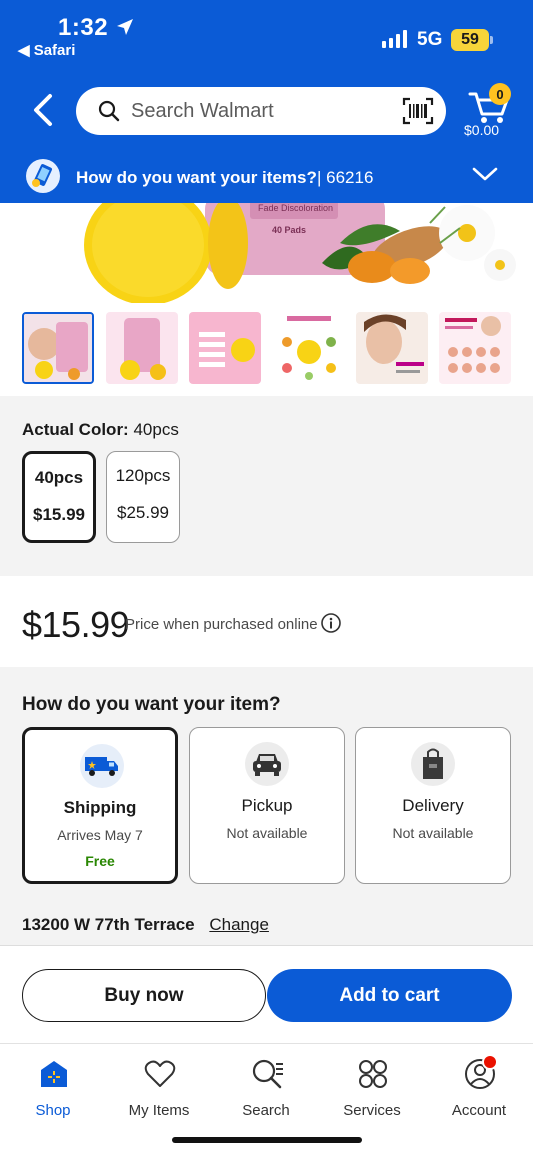 This screenshot has height=1156, width=533. What do you see at coordinates (266, 253) in the screenshot?
I see `product-hero-image: Fade Discoloration 40 Pads` at bounding box center [266, 253].